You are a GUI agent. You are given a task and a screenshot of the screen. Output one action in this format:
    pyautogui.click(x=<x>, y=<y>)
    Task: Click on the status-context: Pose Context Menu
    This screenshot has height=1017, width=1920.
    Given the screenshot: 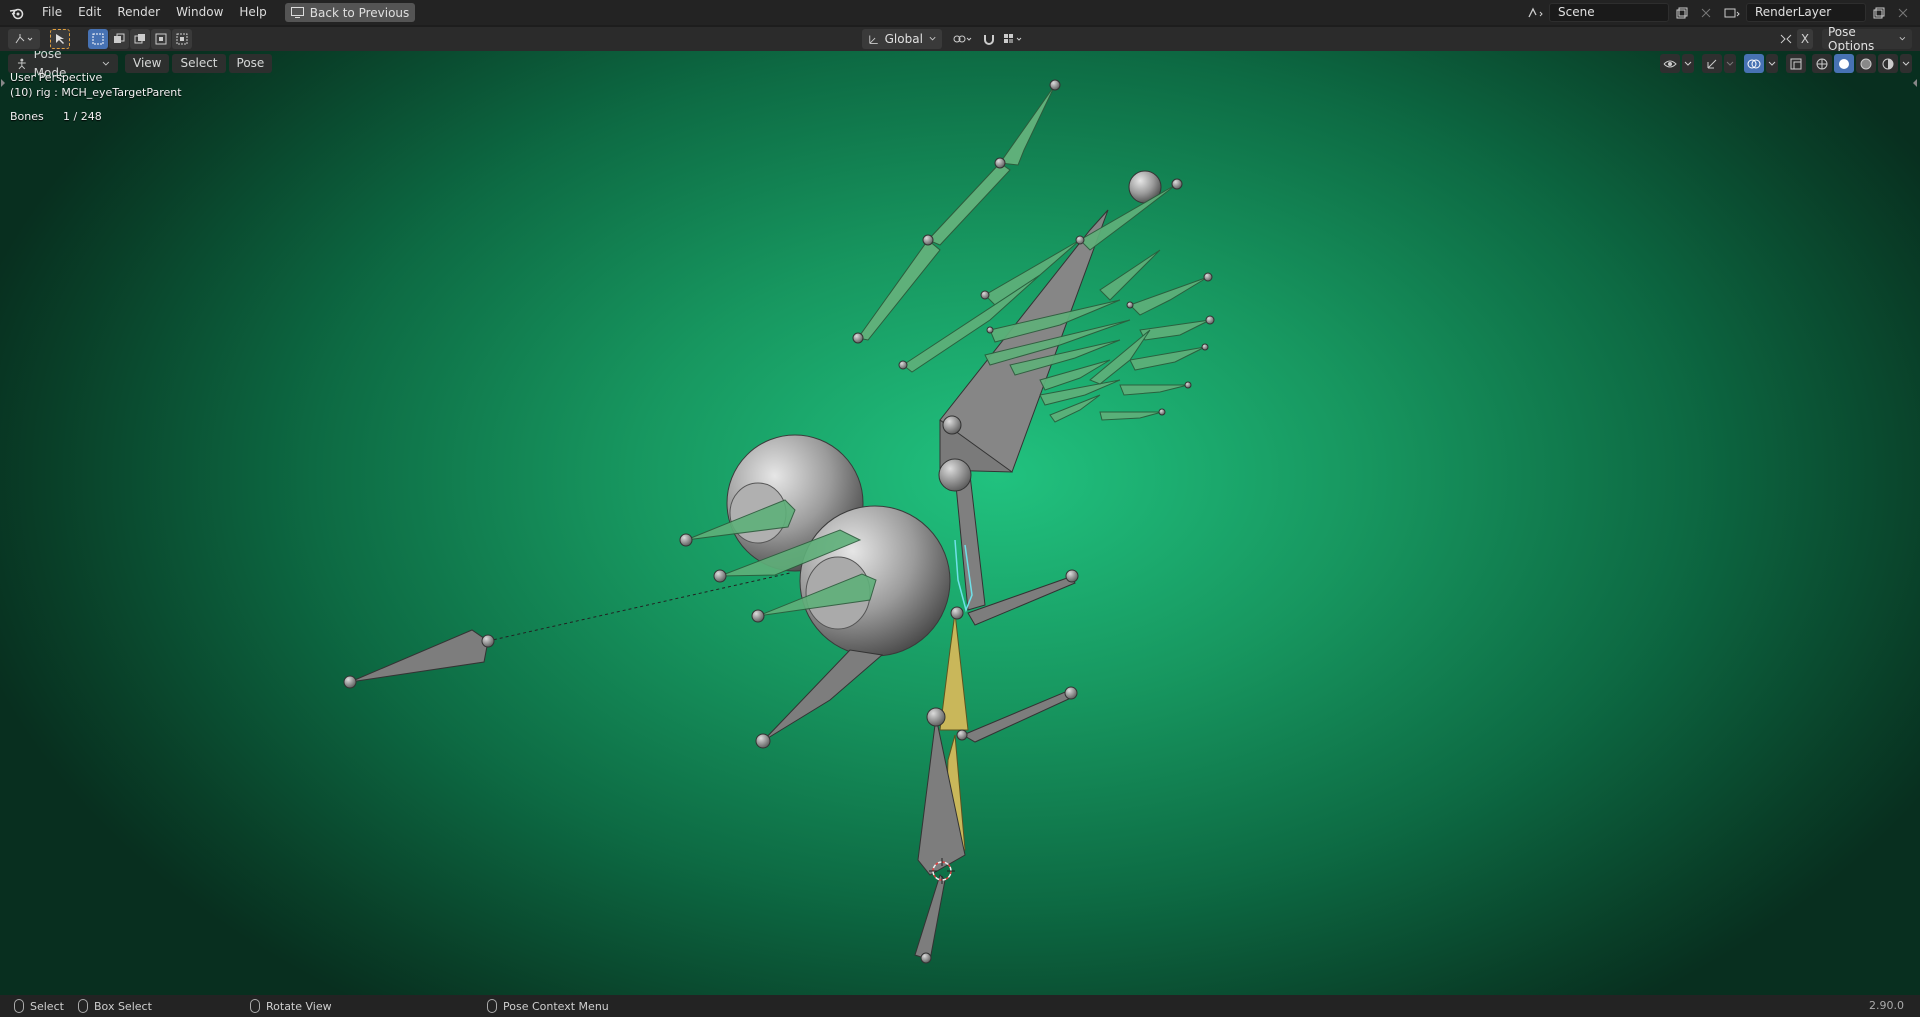 What is the action you would take?
    pyautogui.click(x=548, y=1006)
    